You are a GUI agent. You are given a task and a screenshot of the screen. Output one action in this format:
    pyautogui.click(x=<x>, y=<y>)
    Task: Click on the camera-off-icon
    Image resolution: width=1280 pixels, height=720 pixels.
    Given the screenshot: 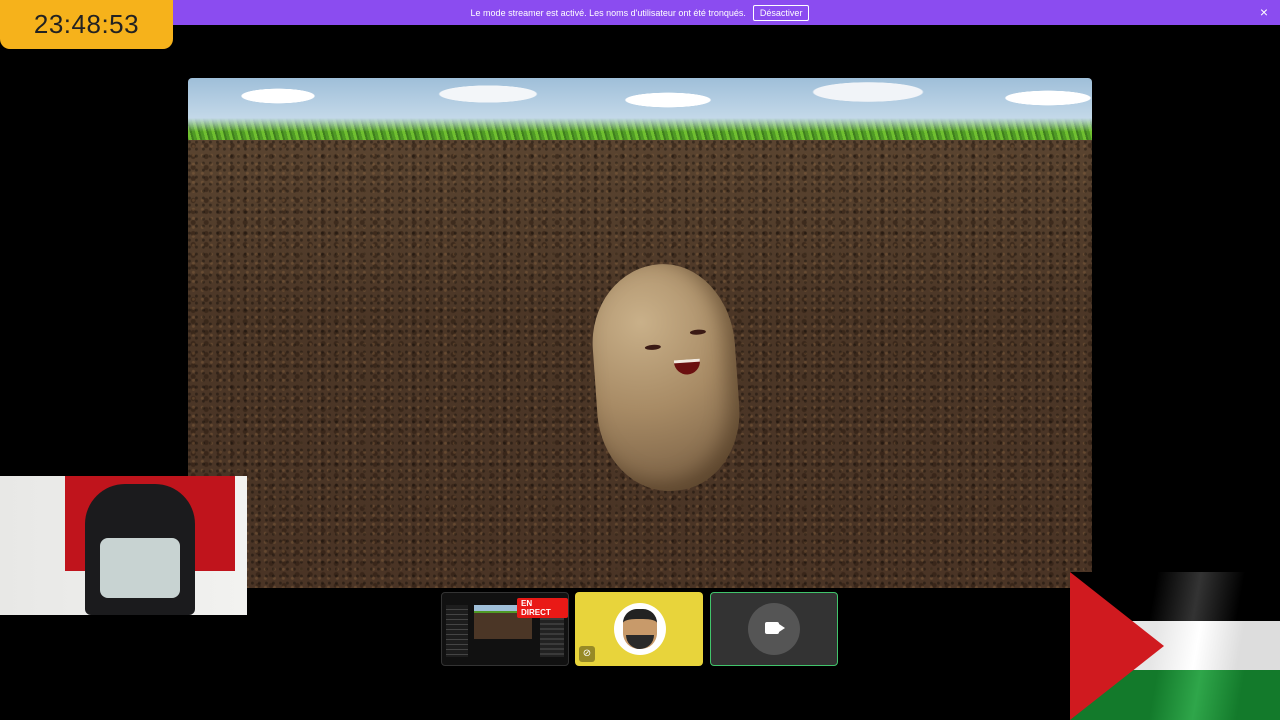 What is the action you would take?
    pyautogui.click(x=775, y=628)
    